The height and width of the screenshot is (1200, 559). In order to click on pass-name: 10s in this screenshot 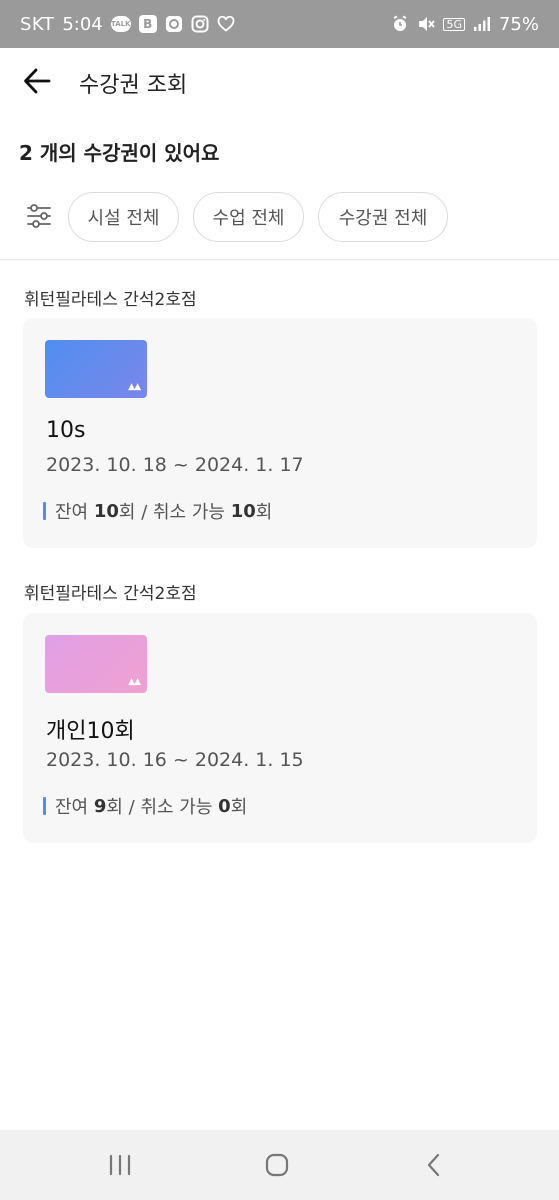, I will do `click(66, 430)`.